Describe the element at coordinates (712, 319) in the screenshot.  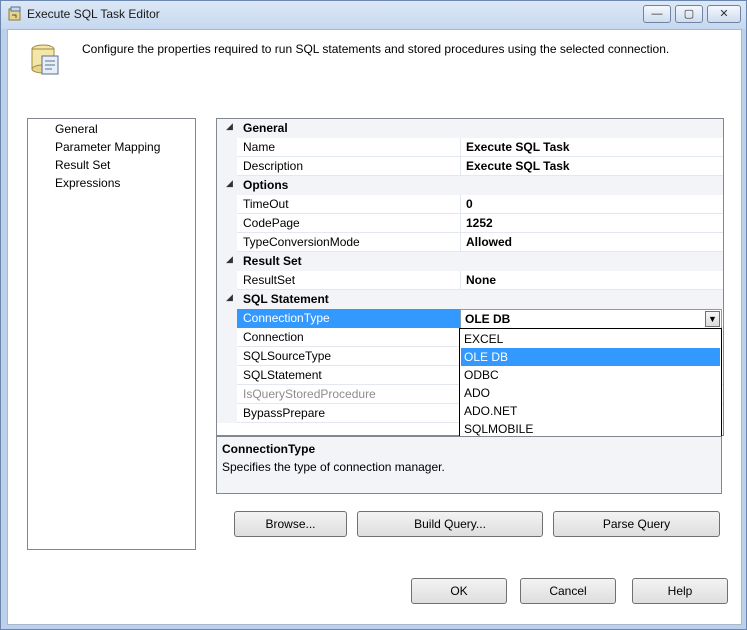
I see `chevron-down-icon: ▼` at that location.